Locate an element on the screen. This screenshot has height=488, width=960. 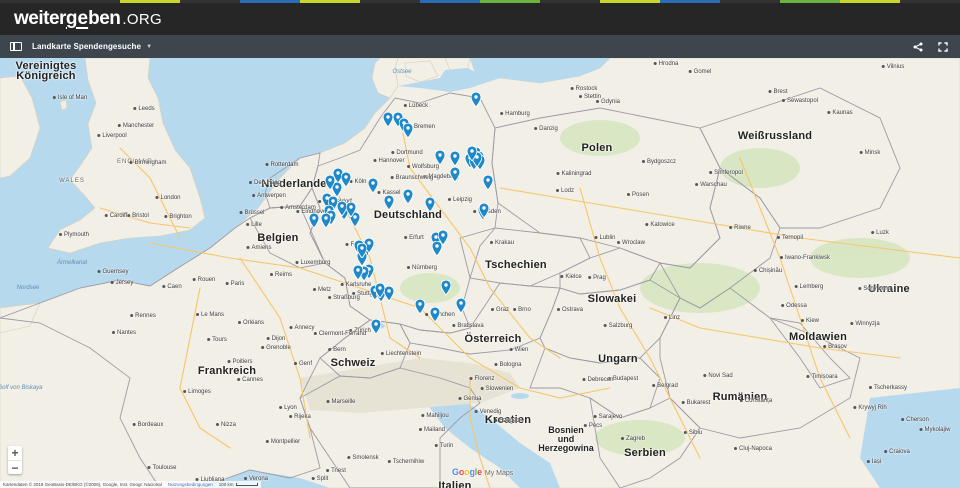
city-label: Ostrava is located at coordinates (570, 310).